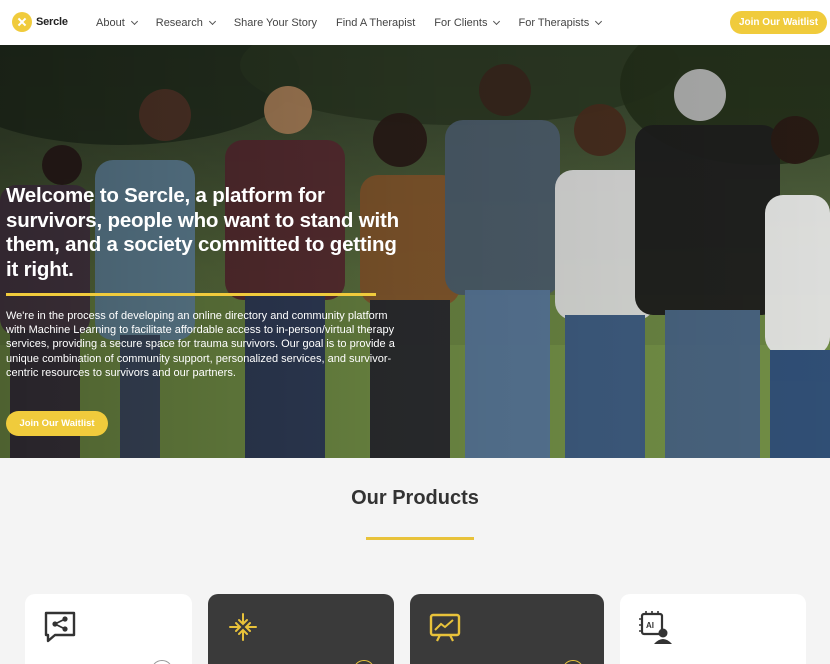 The width and height of the screenshot is (830, 664). I want to click on nav-item-about: About, so click(117, 22).